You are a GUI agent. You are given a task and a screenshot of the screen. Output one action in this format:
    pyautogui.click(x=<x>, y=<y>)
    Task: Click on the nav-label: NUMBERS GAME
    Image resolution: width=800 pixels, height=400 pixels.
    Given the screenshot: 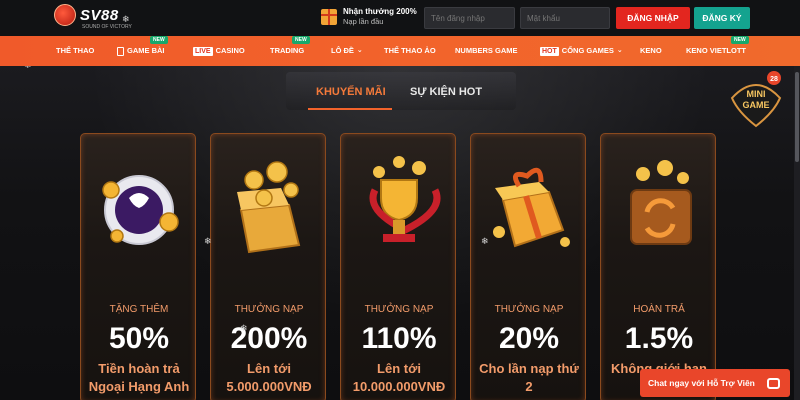 What is the action you would take?
    pyautogui.click(x=486, y=50)
    